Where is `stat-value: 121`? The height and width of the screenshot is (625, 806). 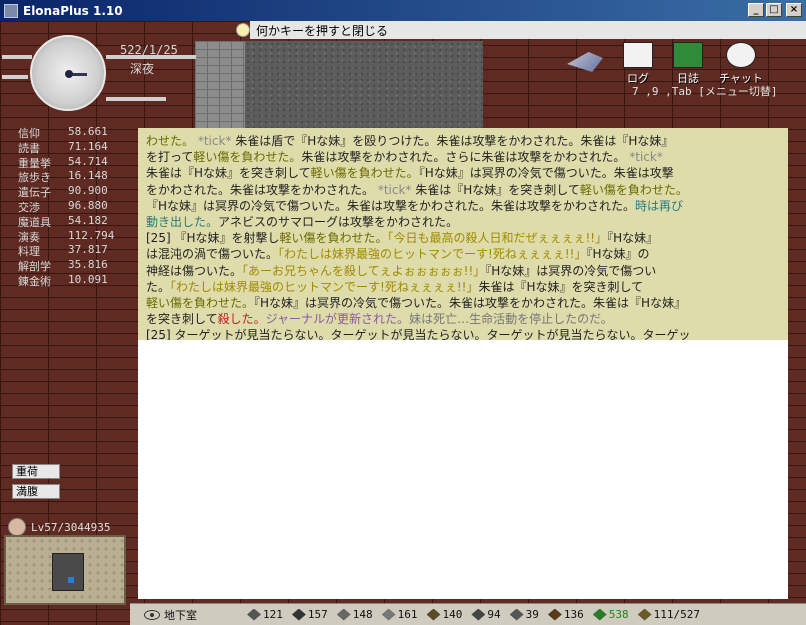
stat-value: 121 is located at coordinates (273, 614).